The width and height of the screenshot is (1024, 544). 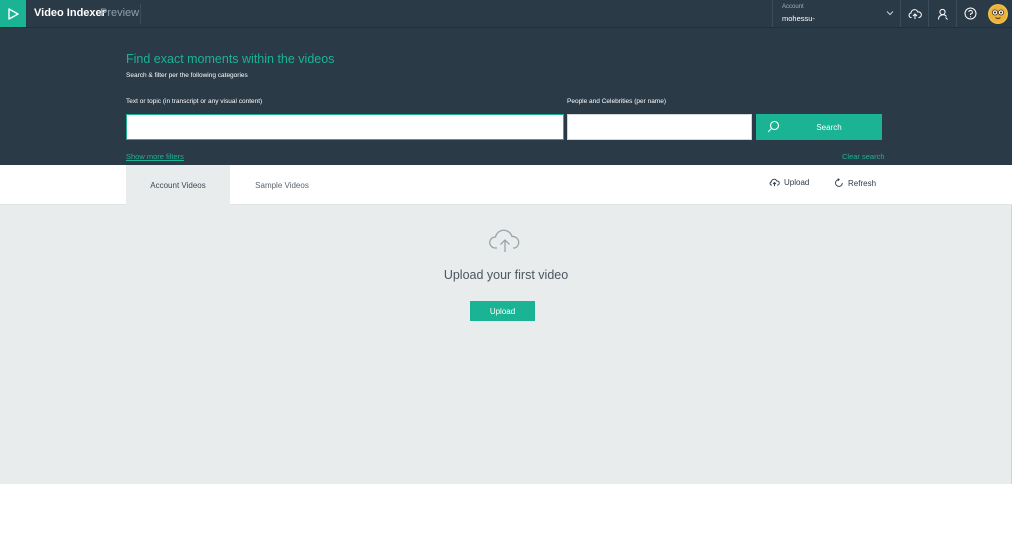 What do you see at coordinates (793, 7) in the screenshot?
I see `account-label: Account` at bounding box center [793, 7].